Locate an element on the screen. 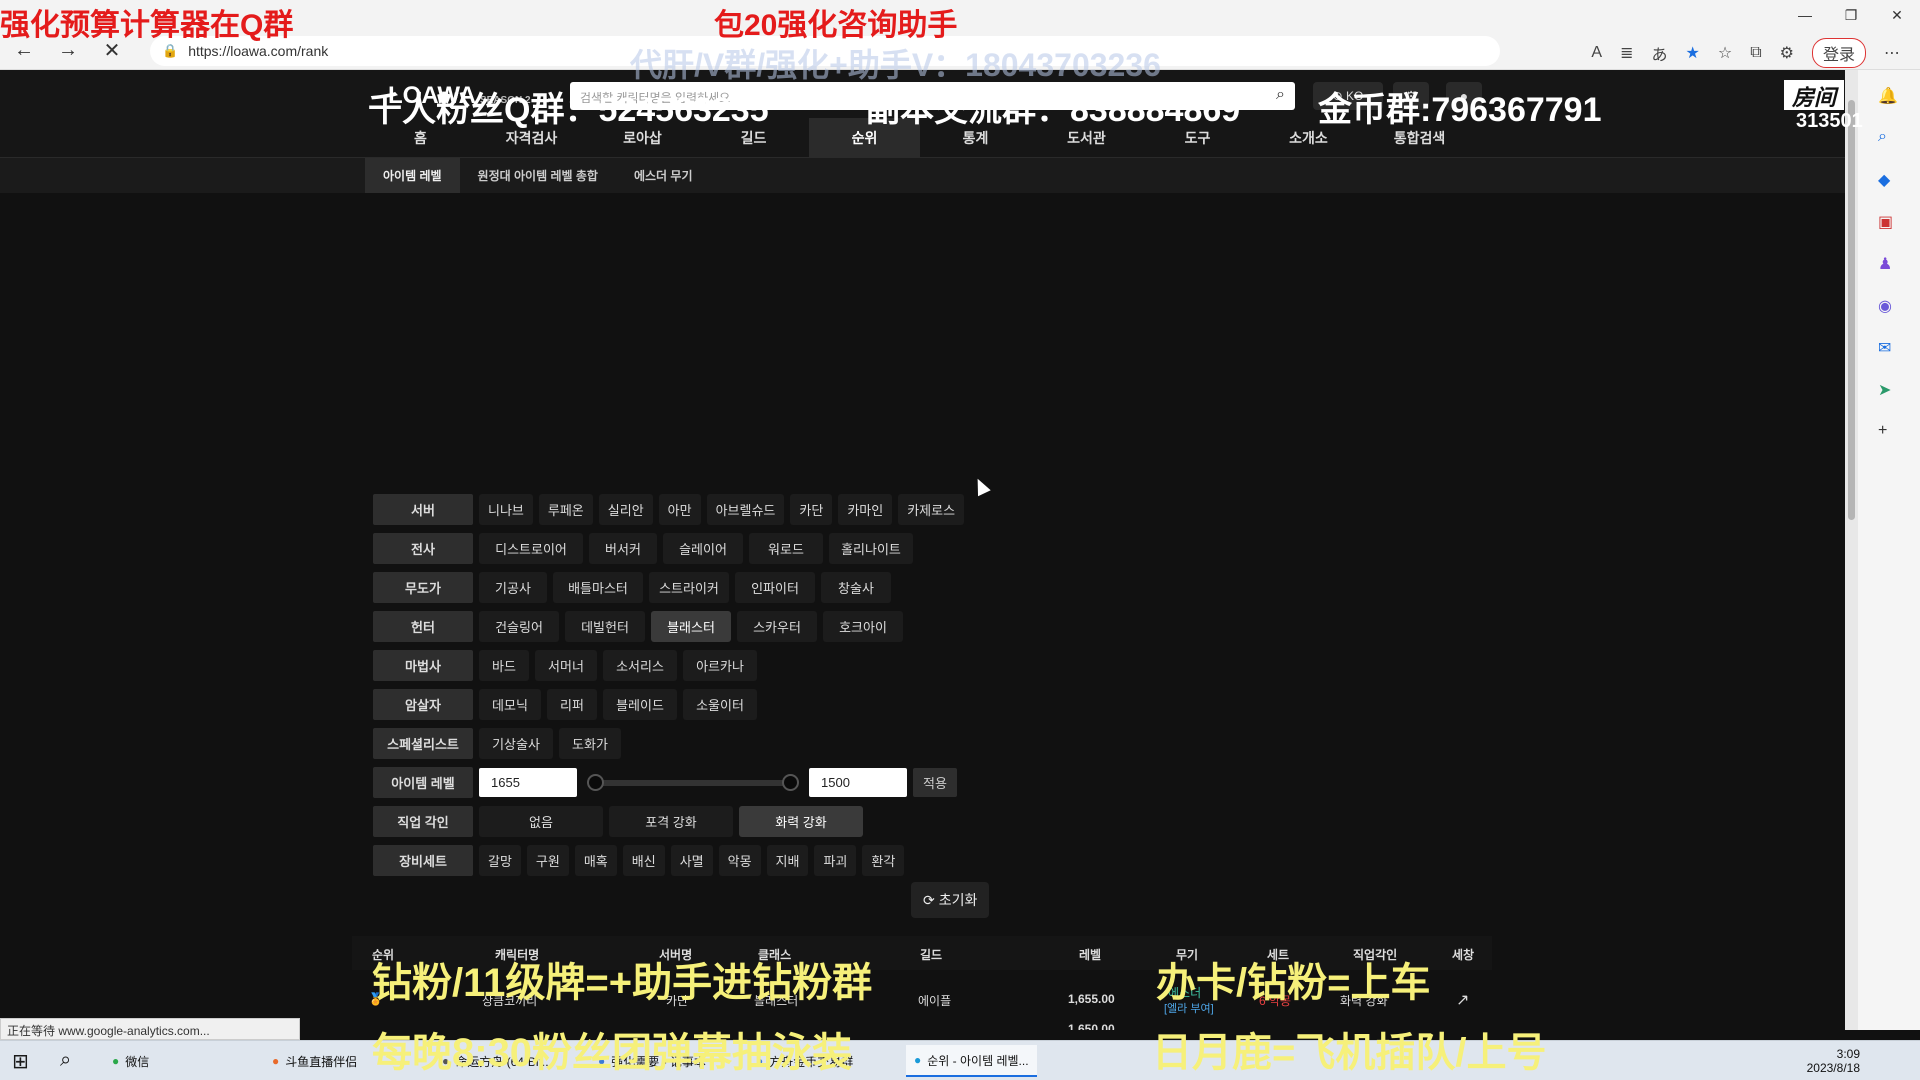 This screenshot has width=1920, height=1080. close-icon: ✕ is located at coordinates (1897, 15).